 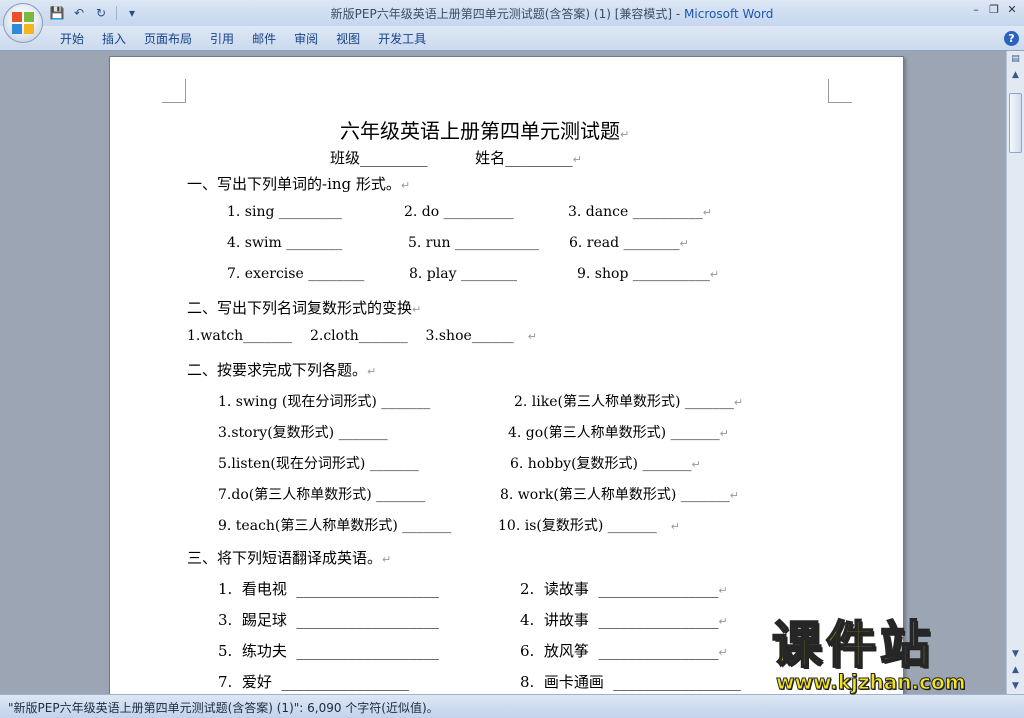 I want to click on next-page-icon: ▼, so click(x=1015, y=686).